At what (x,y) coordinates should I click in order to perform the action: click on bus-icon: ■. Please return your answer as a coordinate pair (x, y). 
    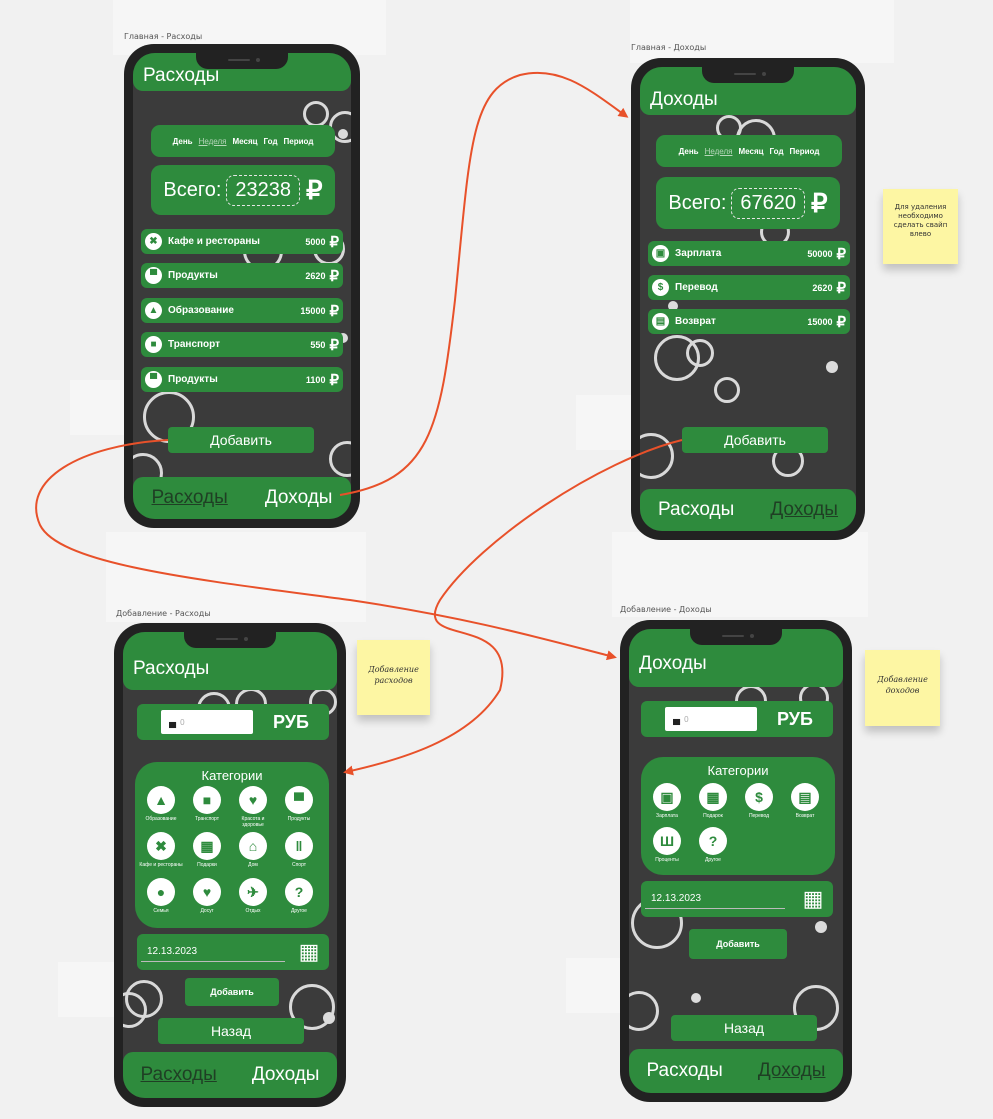
    Looking at the image, I should click on (153, 344).